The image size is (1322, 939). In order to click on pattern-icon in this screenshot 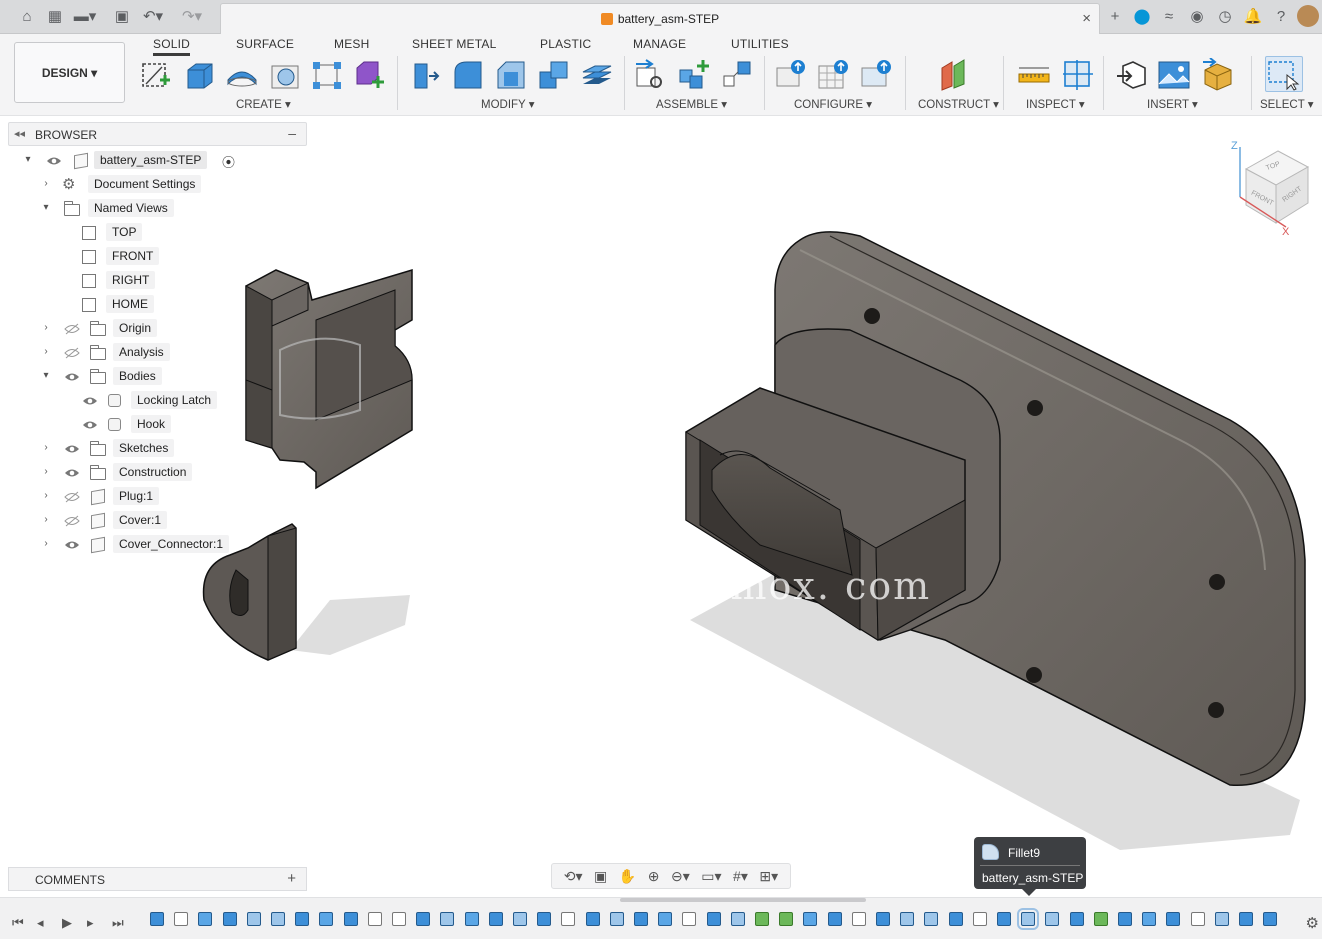, I will do `click(327, 75)`.